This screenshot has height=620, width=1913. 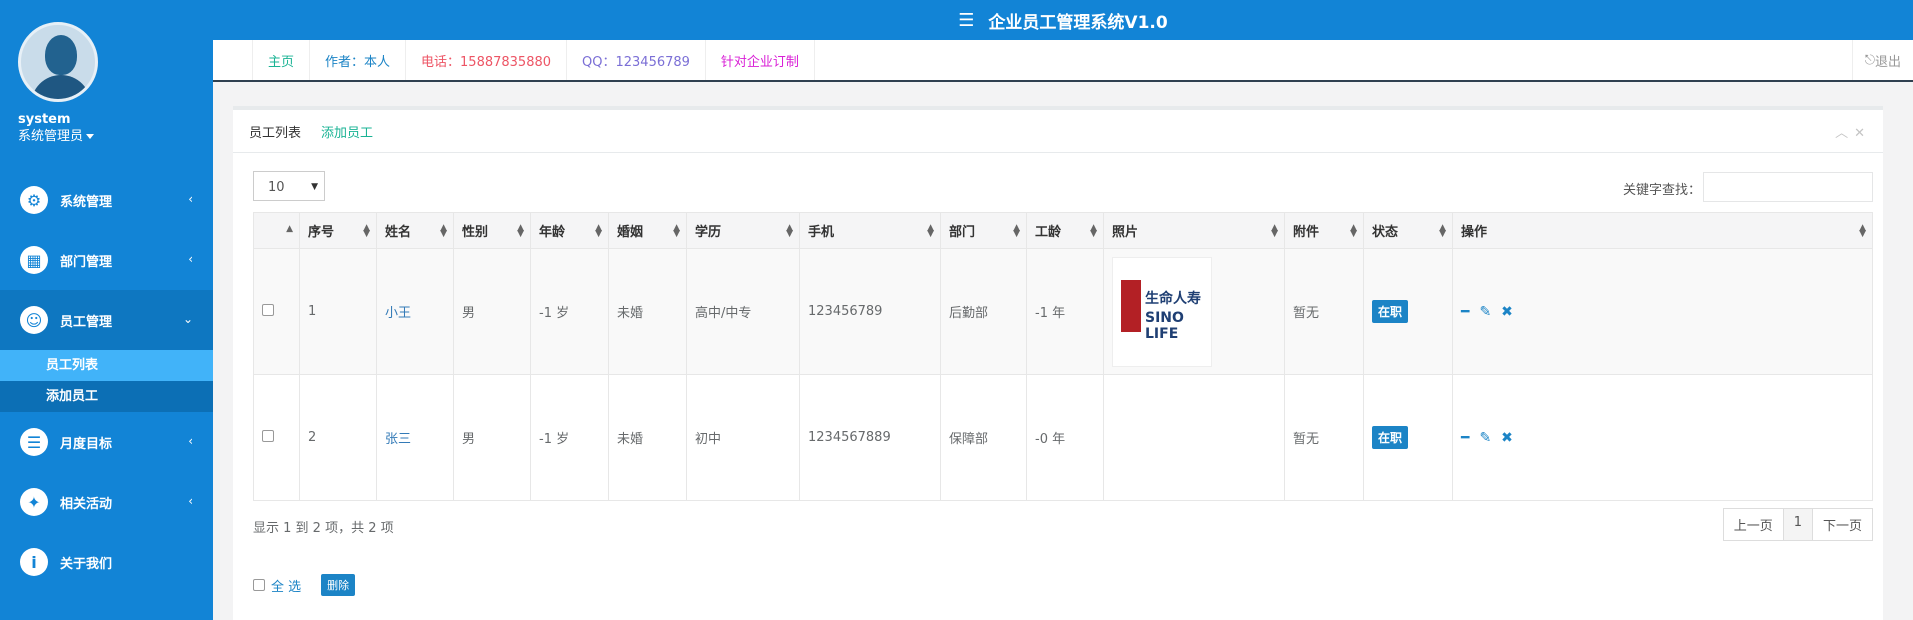 I want to click on collapse-icon: ︿, so click(x=1844, y=133).